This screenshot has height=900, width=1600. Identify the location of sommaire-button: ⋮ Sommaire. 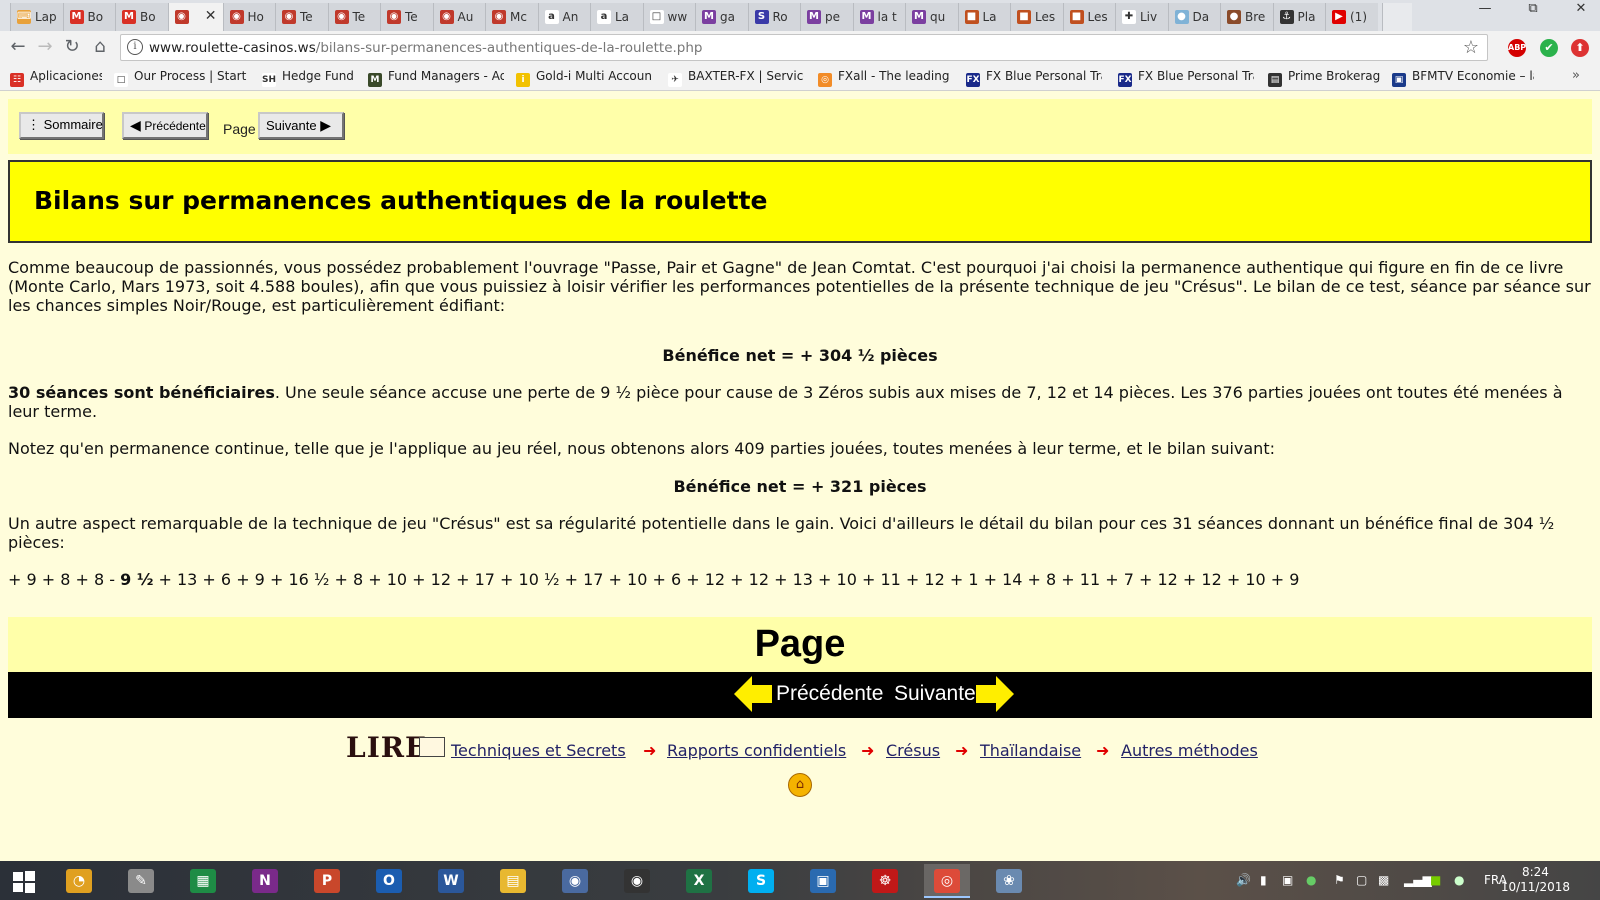
(61, 125).